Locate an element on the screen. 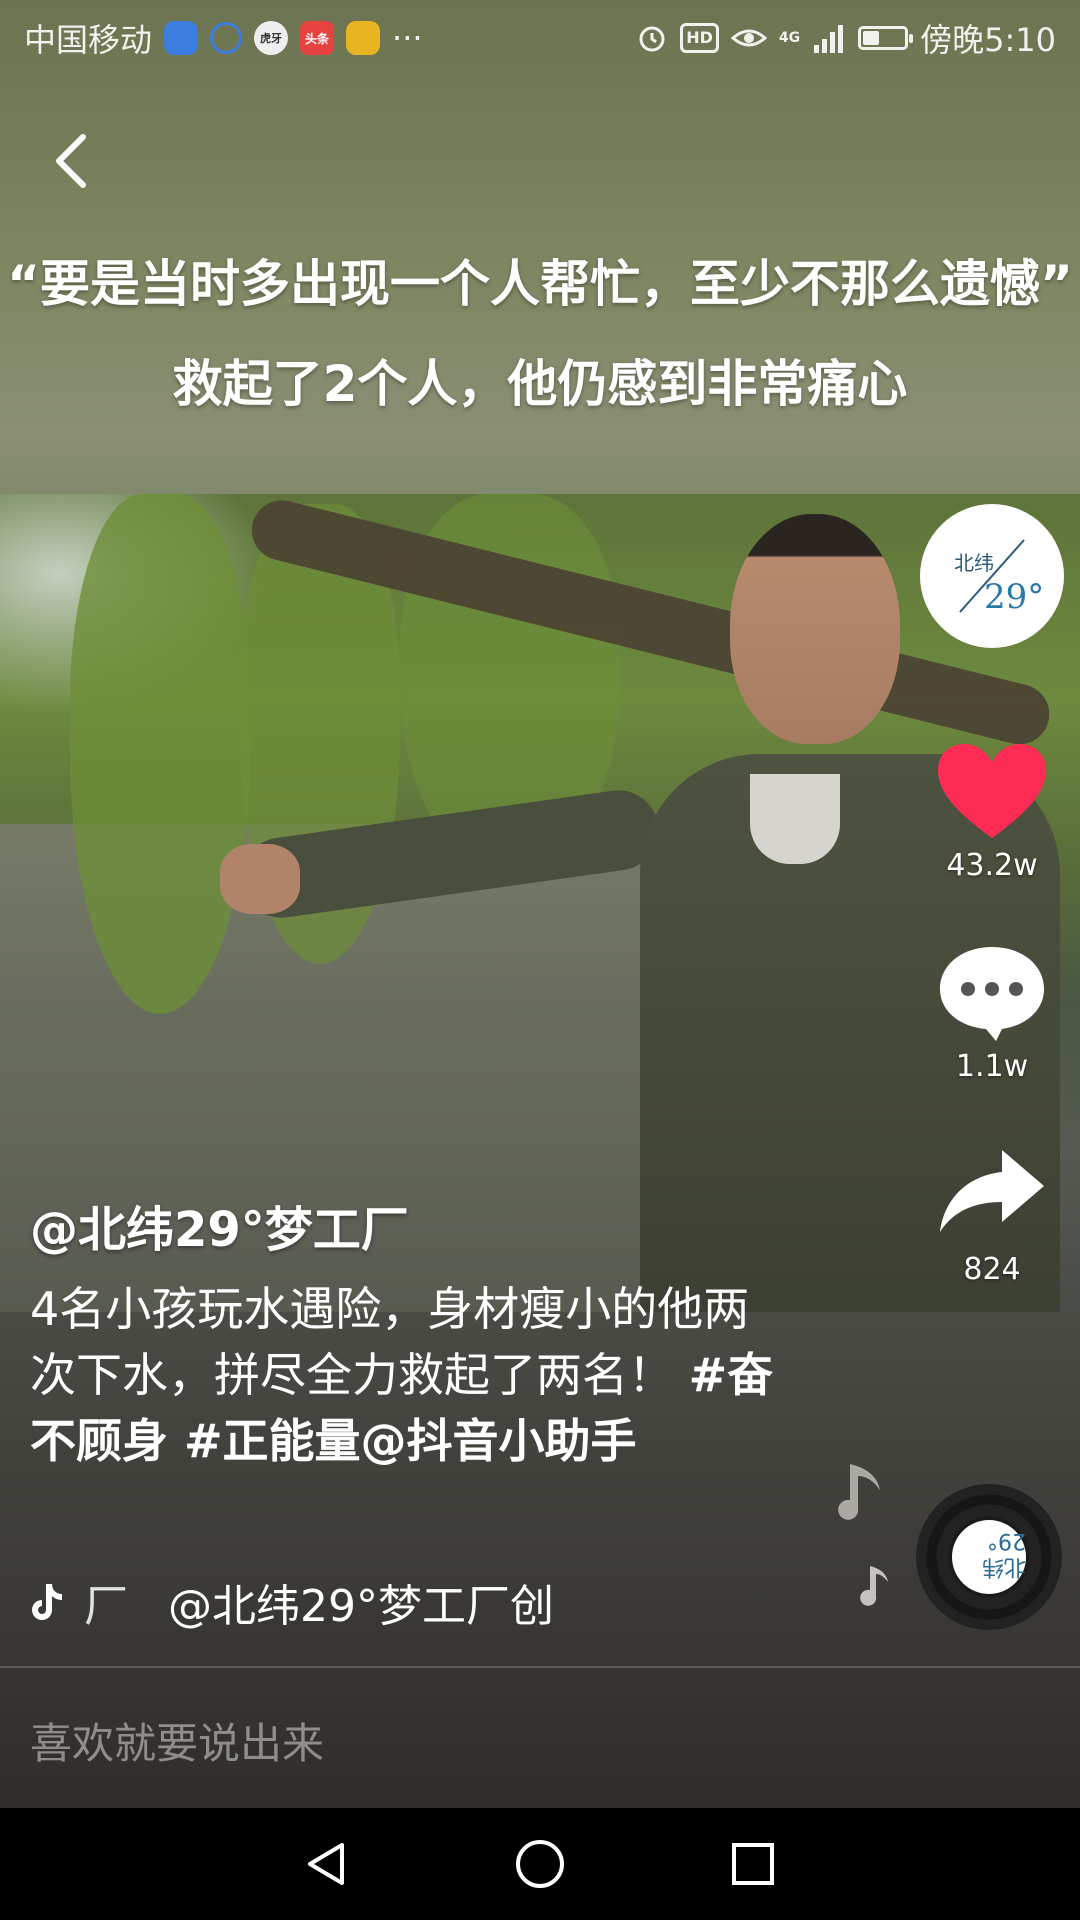 The image size is (1080, 1920). avatar-text-num: 29° is located at coordinates (1014, 597).